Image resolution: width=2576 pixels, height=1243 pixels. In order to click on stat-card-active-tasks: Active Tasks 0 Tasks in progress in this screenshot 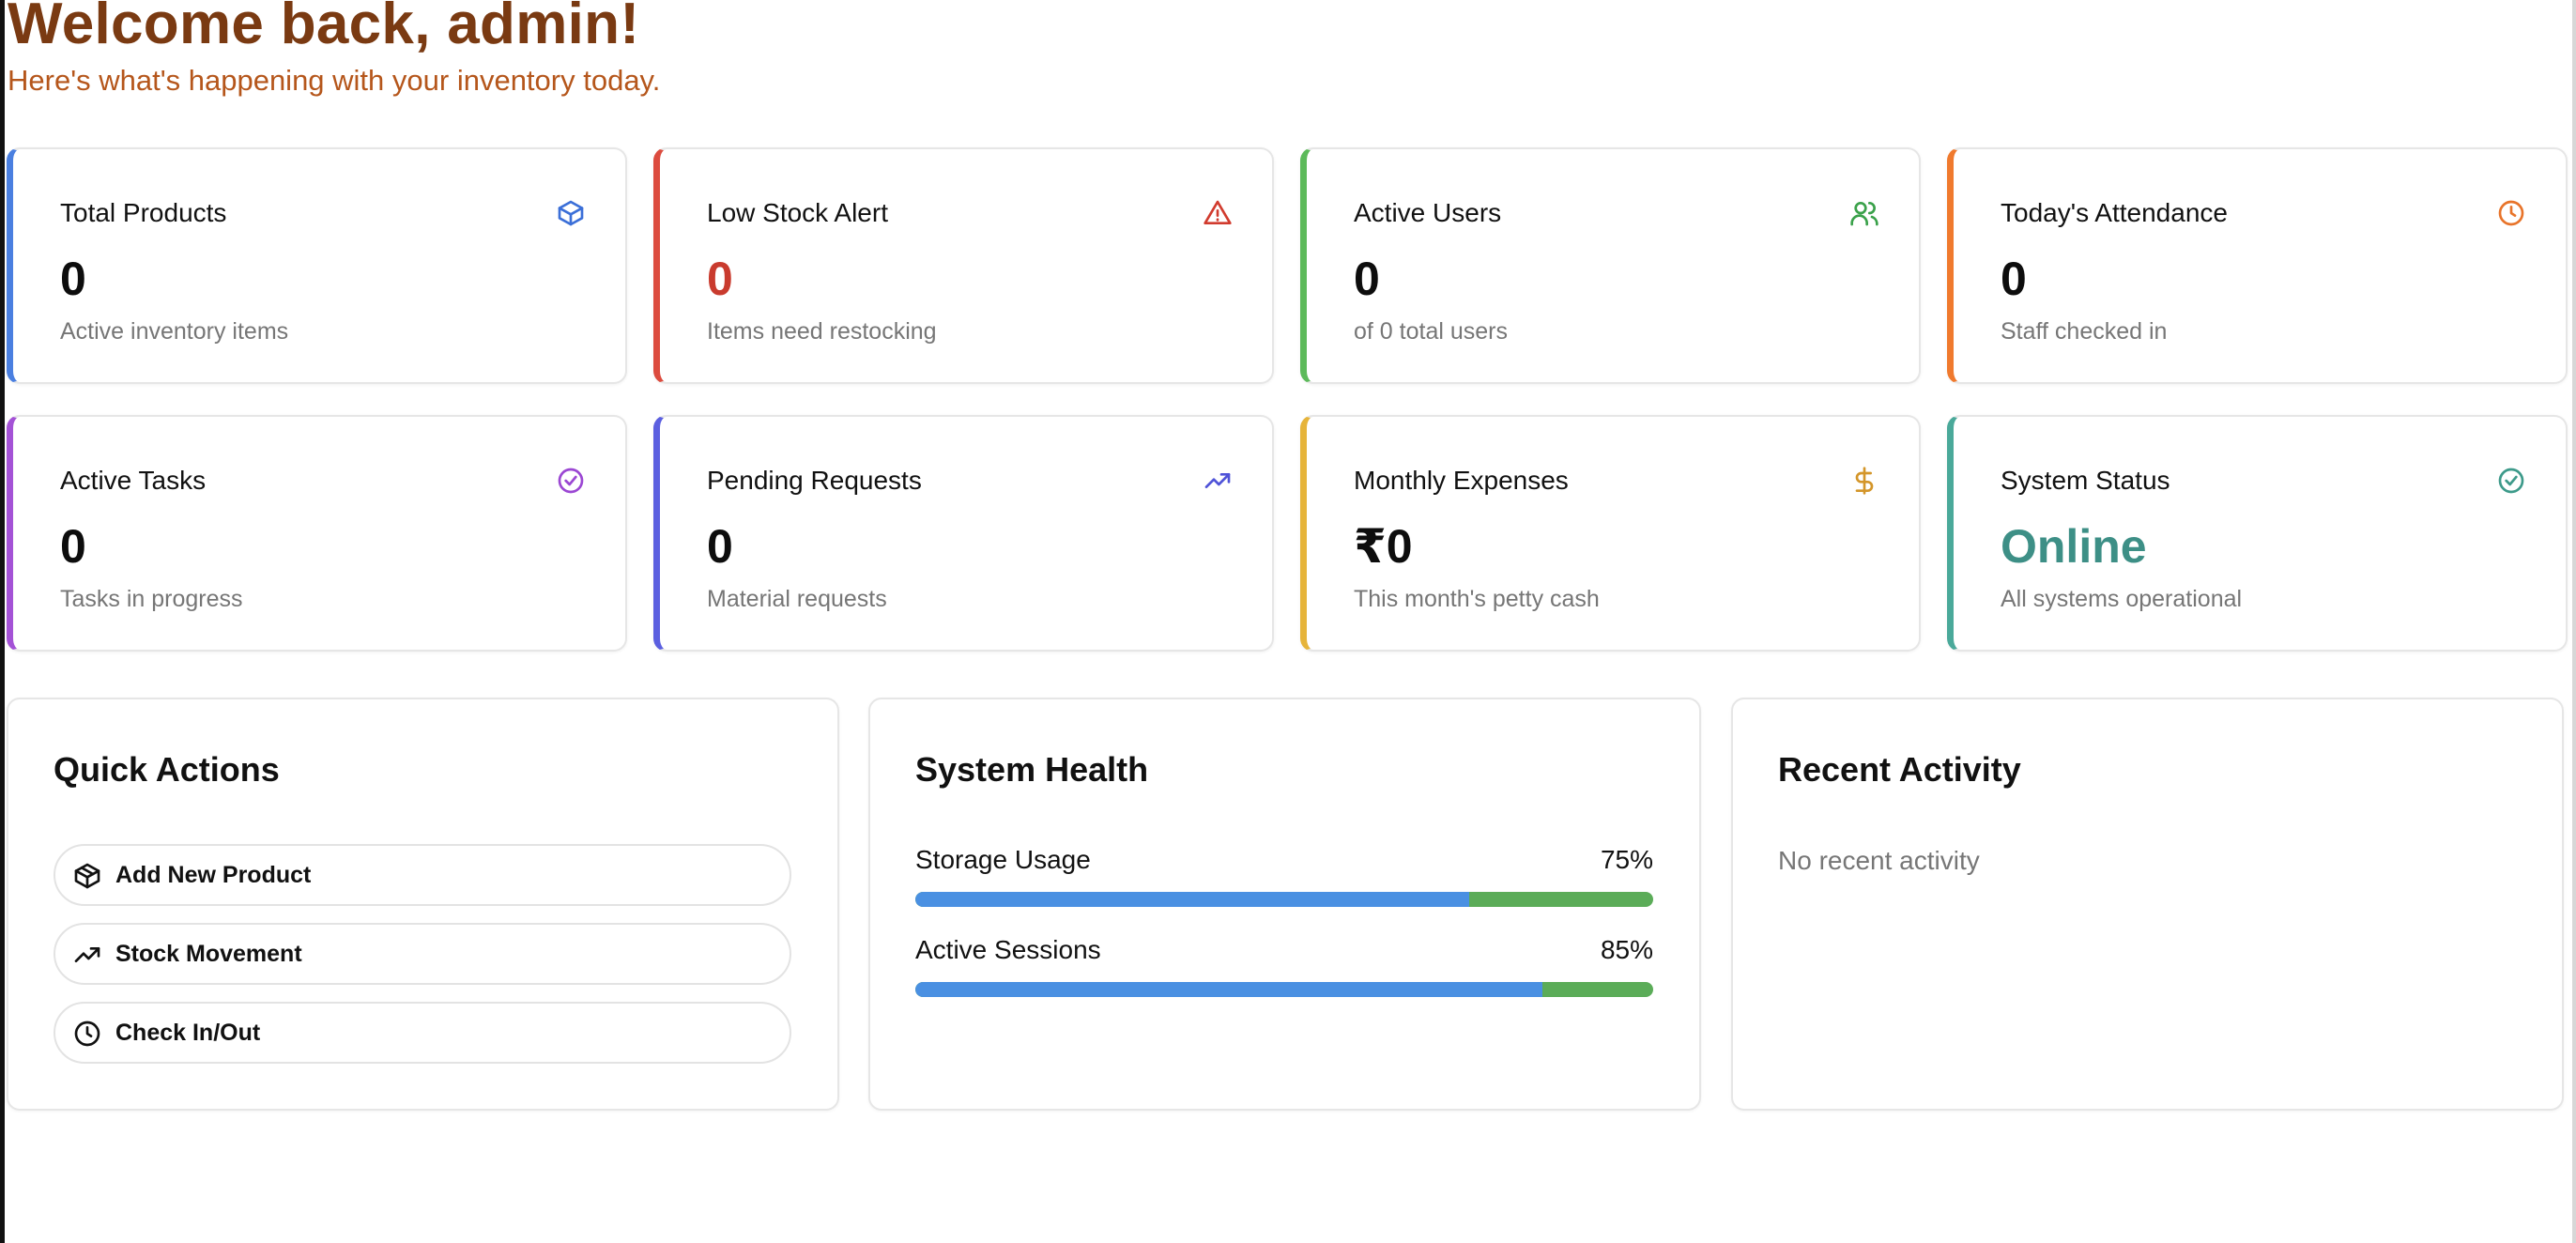, I will do `click(317, 534)`.